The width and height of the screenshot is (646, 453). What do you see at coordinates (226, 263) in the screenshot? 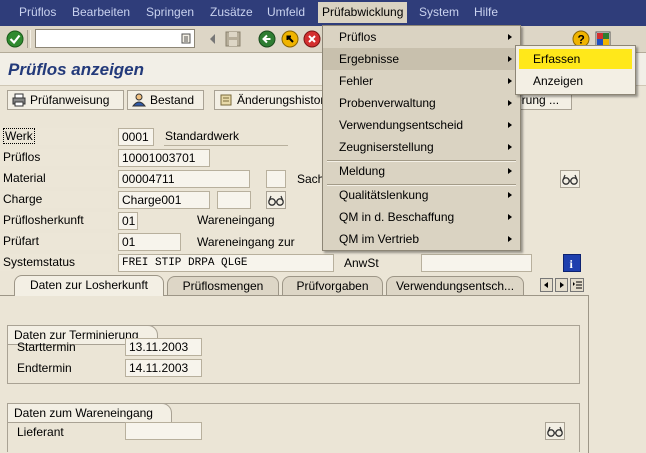
I see `systemstatus-field: FREI STIP DRPA QLGE` at bounding box center [226, 263].